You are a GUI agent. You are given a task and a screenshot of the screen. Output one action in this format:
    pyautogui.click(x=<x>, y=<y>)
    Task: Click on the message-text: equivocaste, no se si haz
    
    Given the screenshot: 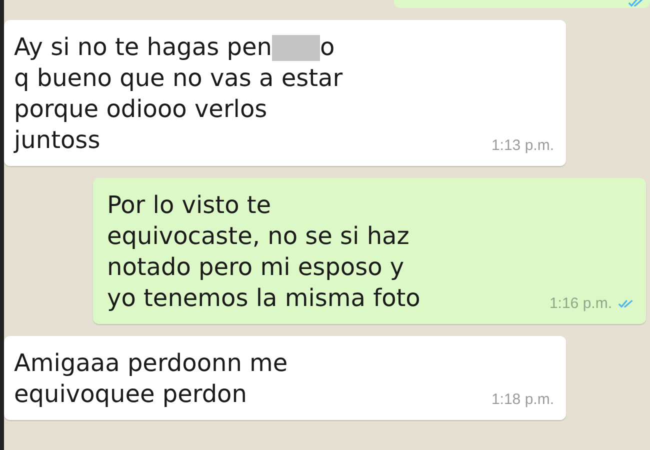 What is the action you would take?
    pyautogui.click(x=258, y=236)
    